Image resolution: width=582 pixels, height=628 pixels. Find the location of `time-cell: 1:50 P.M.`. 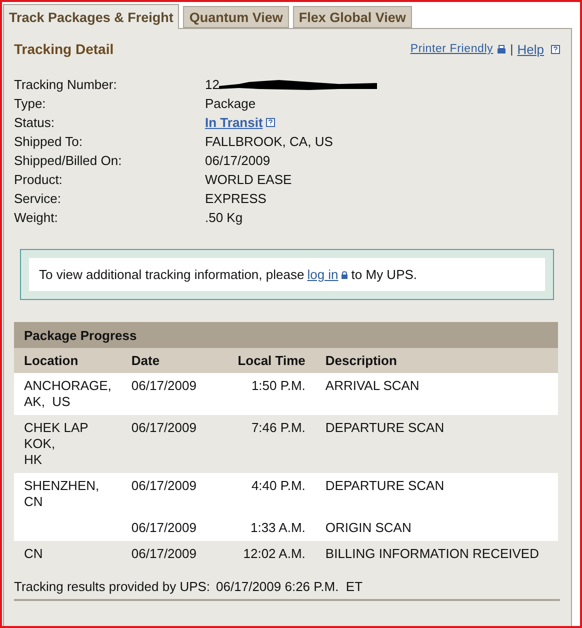

time-cell: 1:50 P.M. is located at coordinates (278, 385).